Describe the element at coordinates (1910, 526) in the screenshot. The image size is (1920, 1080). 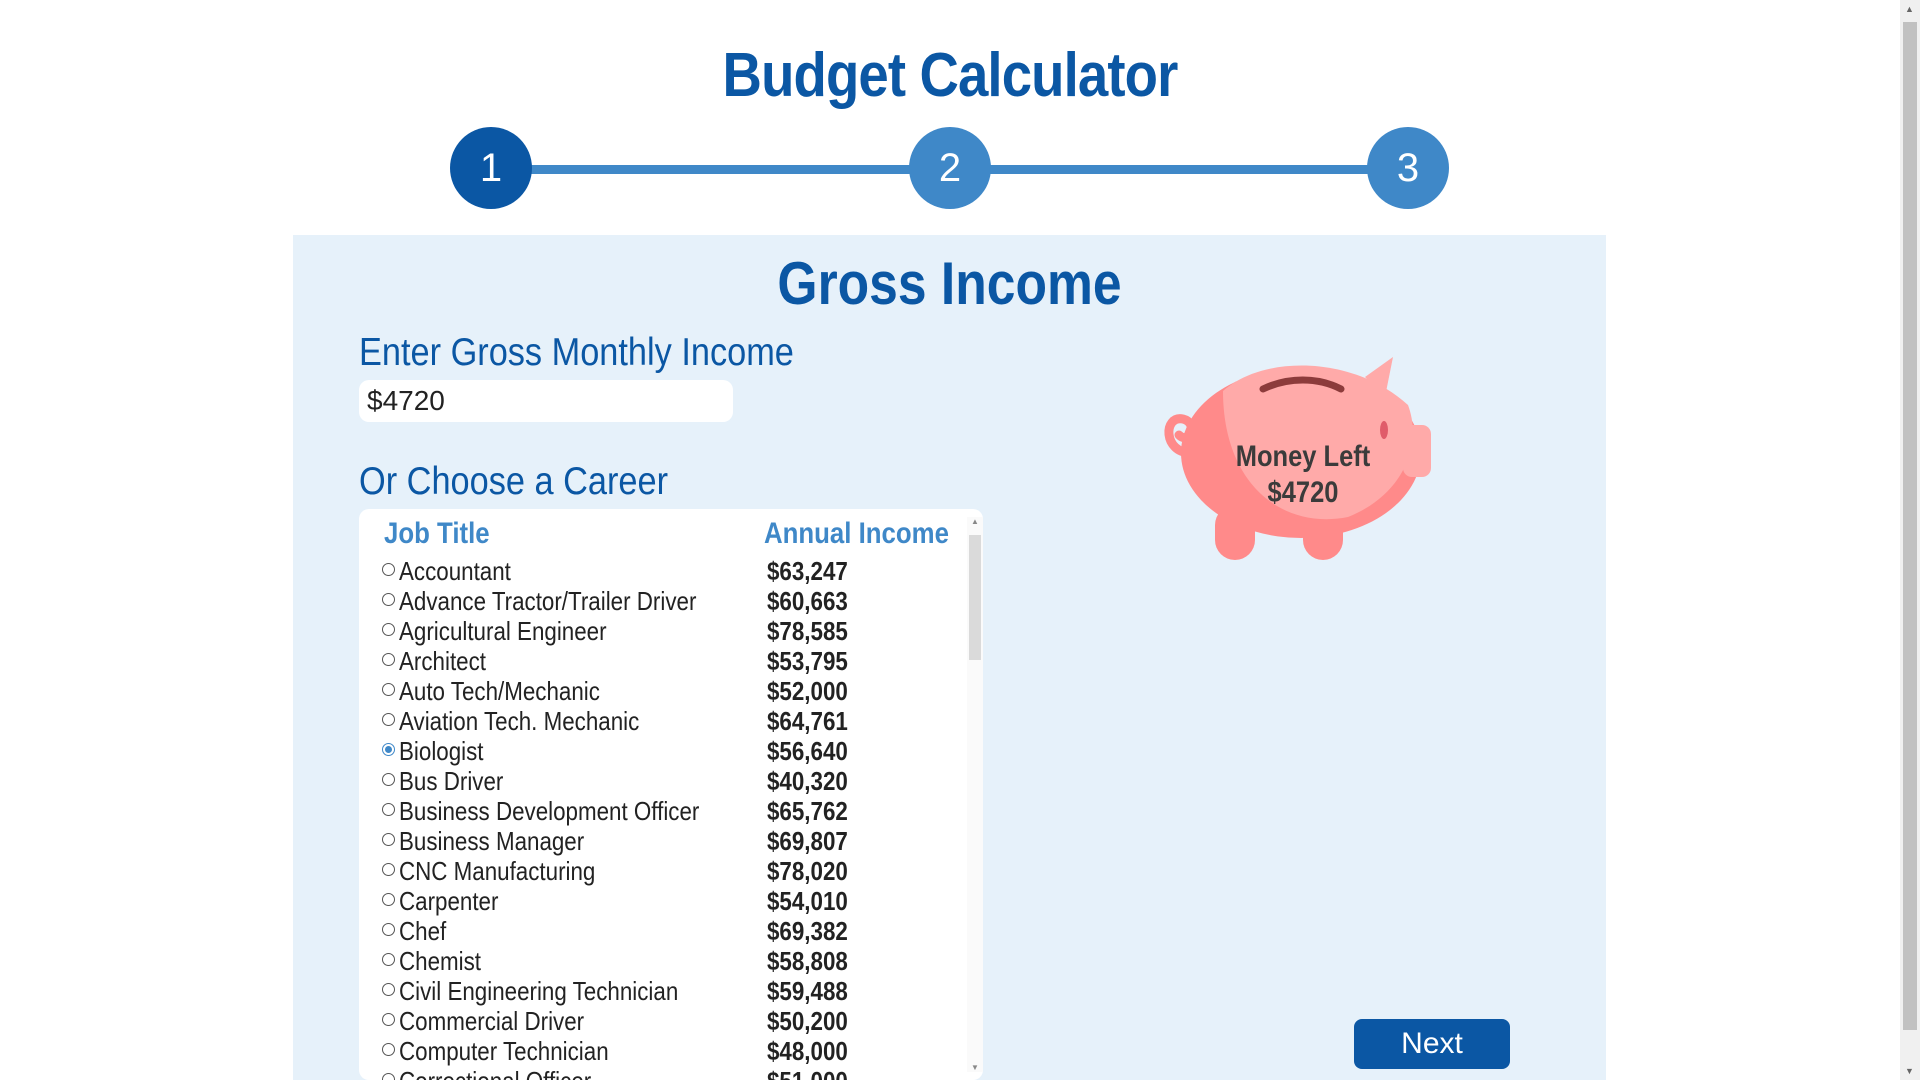
I see `window-scroll-thumb` at that location.